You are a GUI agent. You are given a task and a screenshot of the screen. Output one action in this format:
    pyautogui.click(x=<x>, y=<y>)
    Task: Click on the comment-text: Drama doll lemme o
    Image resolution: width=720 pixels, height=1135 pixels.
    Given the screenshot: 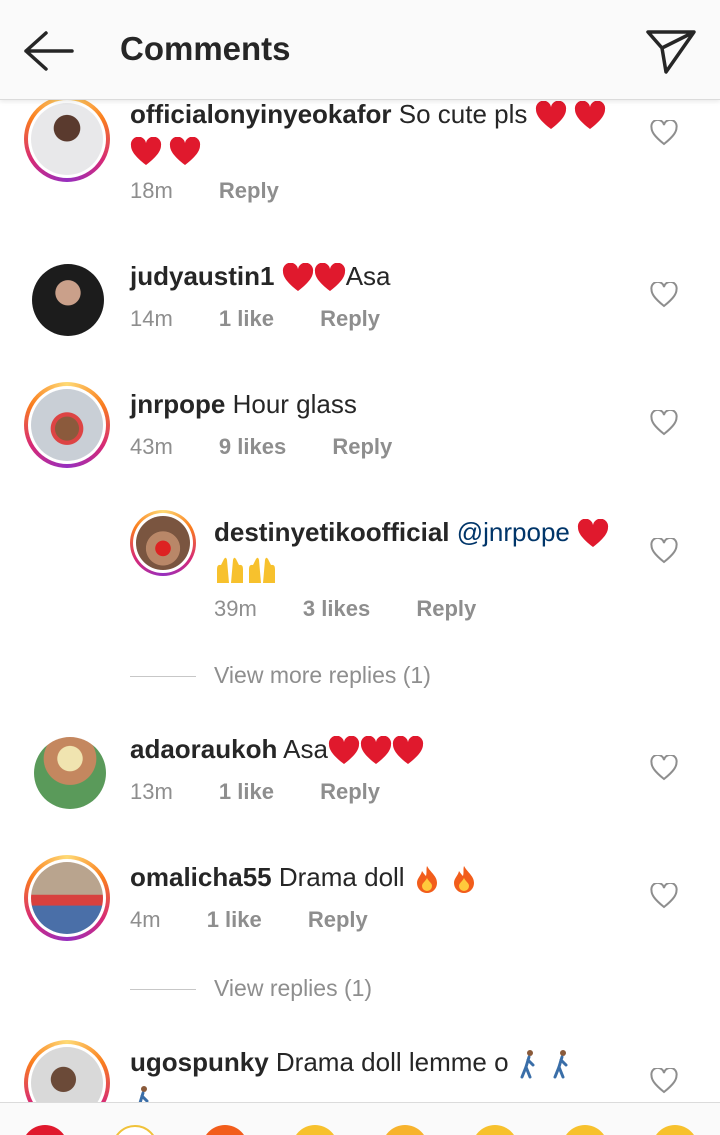 What is the action you would take?
    pyautogui.click(x=392, y=1062)
    